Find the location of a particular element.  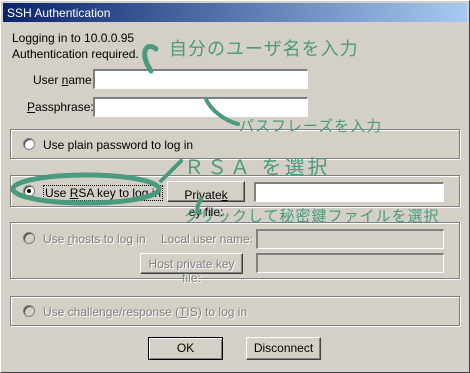

annotation-arrow-passphrase is located at coordinates (222, 111).